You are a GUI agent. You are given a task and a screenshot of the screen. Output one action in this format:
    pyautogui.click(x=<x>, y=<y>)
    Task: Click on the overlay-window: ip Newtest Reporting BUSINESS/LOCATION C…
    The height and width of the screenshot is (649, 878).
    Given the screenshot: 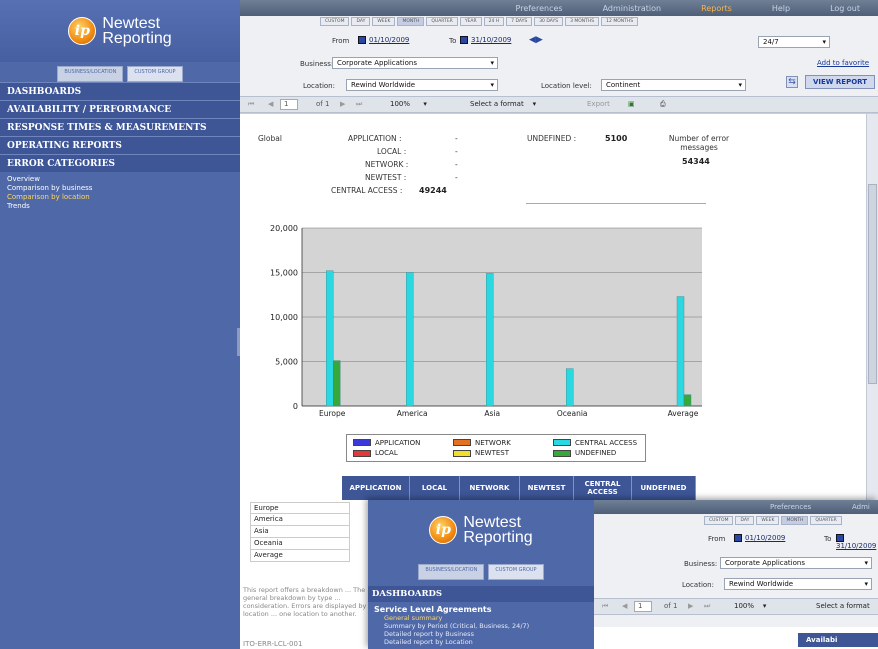 What is the action you would take?
    pyautogui.click(x=623, y=574)
    